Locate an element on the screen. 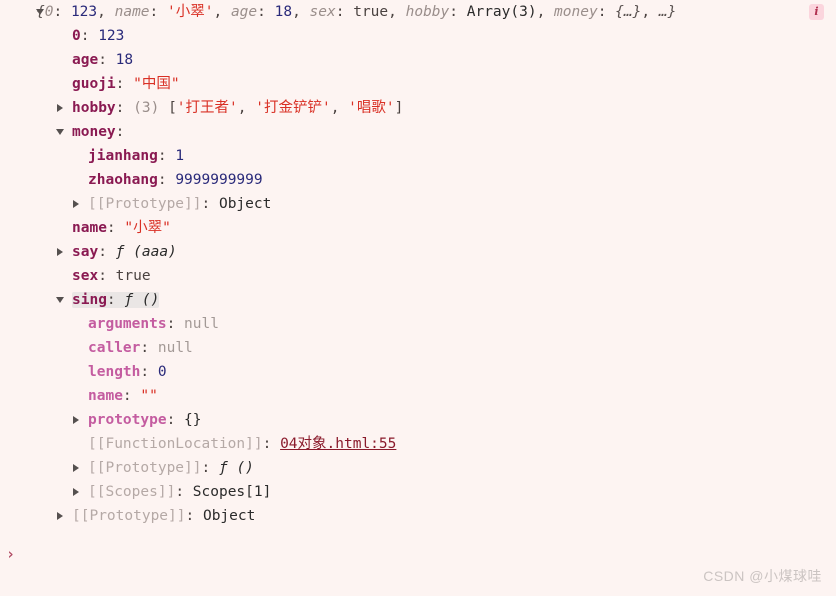  row-text: age: 18 is located at coordinates (102, 60).